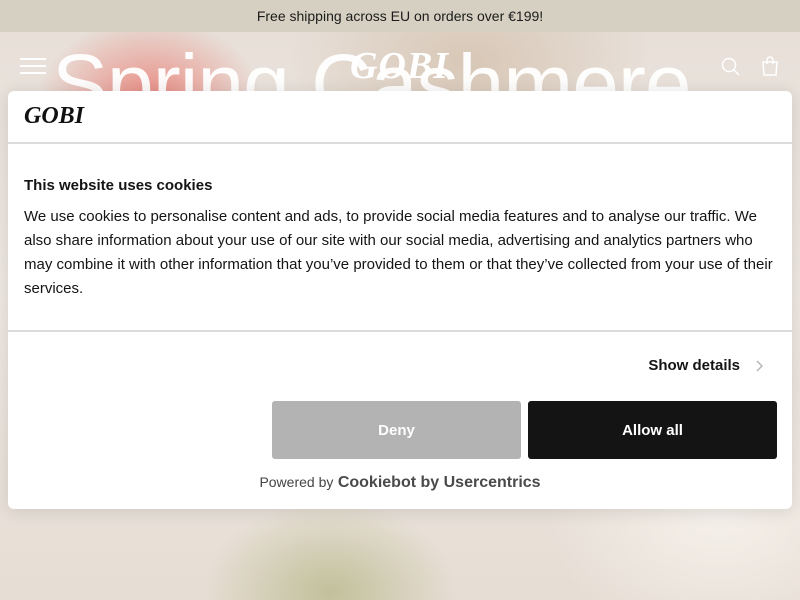 Image resolution: width=800 pixels, height=600 pixels. Describe the element at coordinates (118, 185) in the screenshot. I see `dialog-heading: This website uses cookies` at that location.